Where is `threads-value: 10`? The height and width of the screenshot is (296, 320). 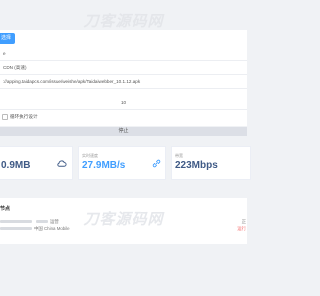 threads-value: 10 is located at coordinates (123, 103).